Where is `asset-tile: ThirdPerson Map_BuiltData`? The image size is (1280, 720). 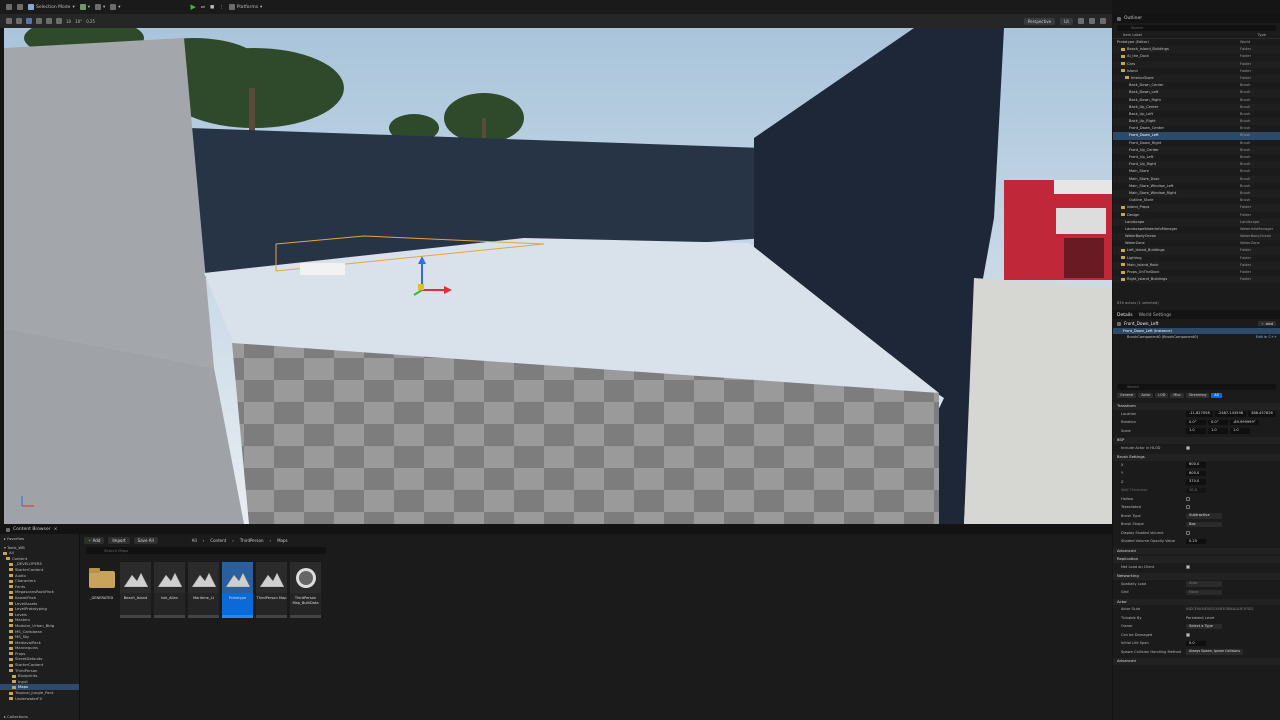
asset-tile: ThirdPerson Map_BuiltData is located at coordinates (305, 590).